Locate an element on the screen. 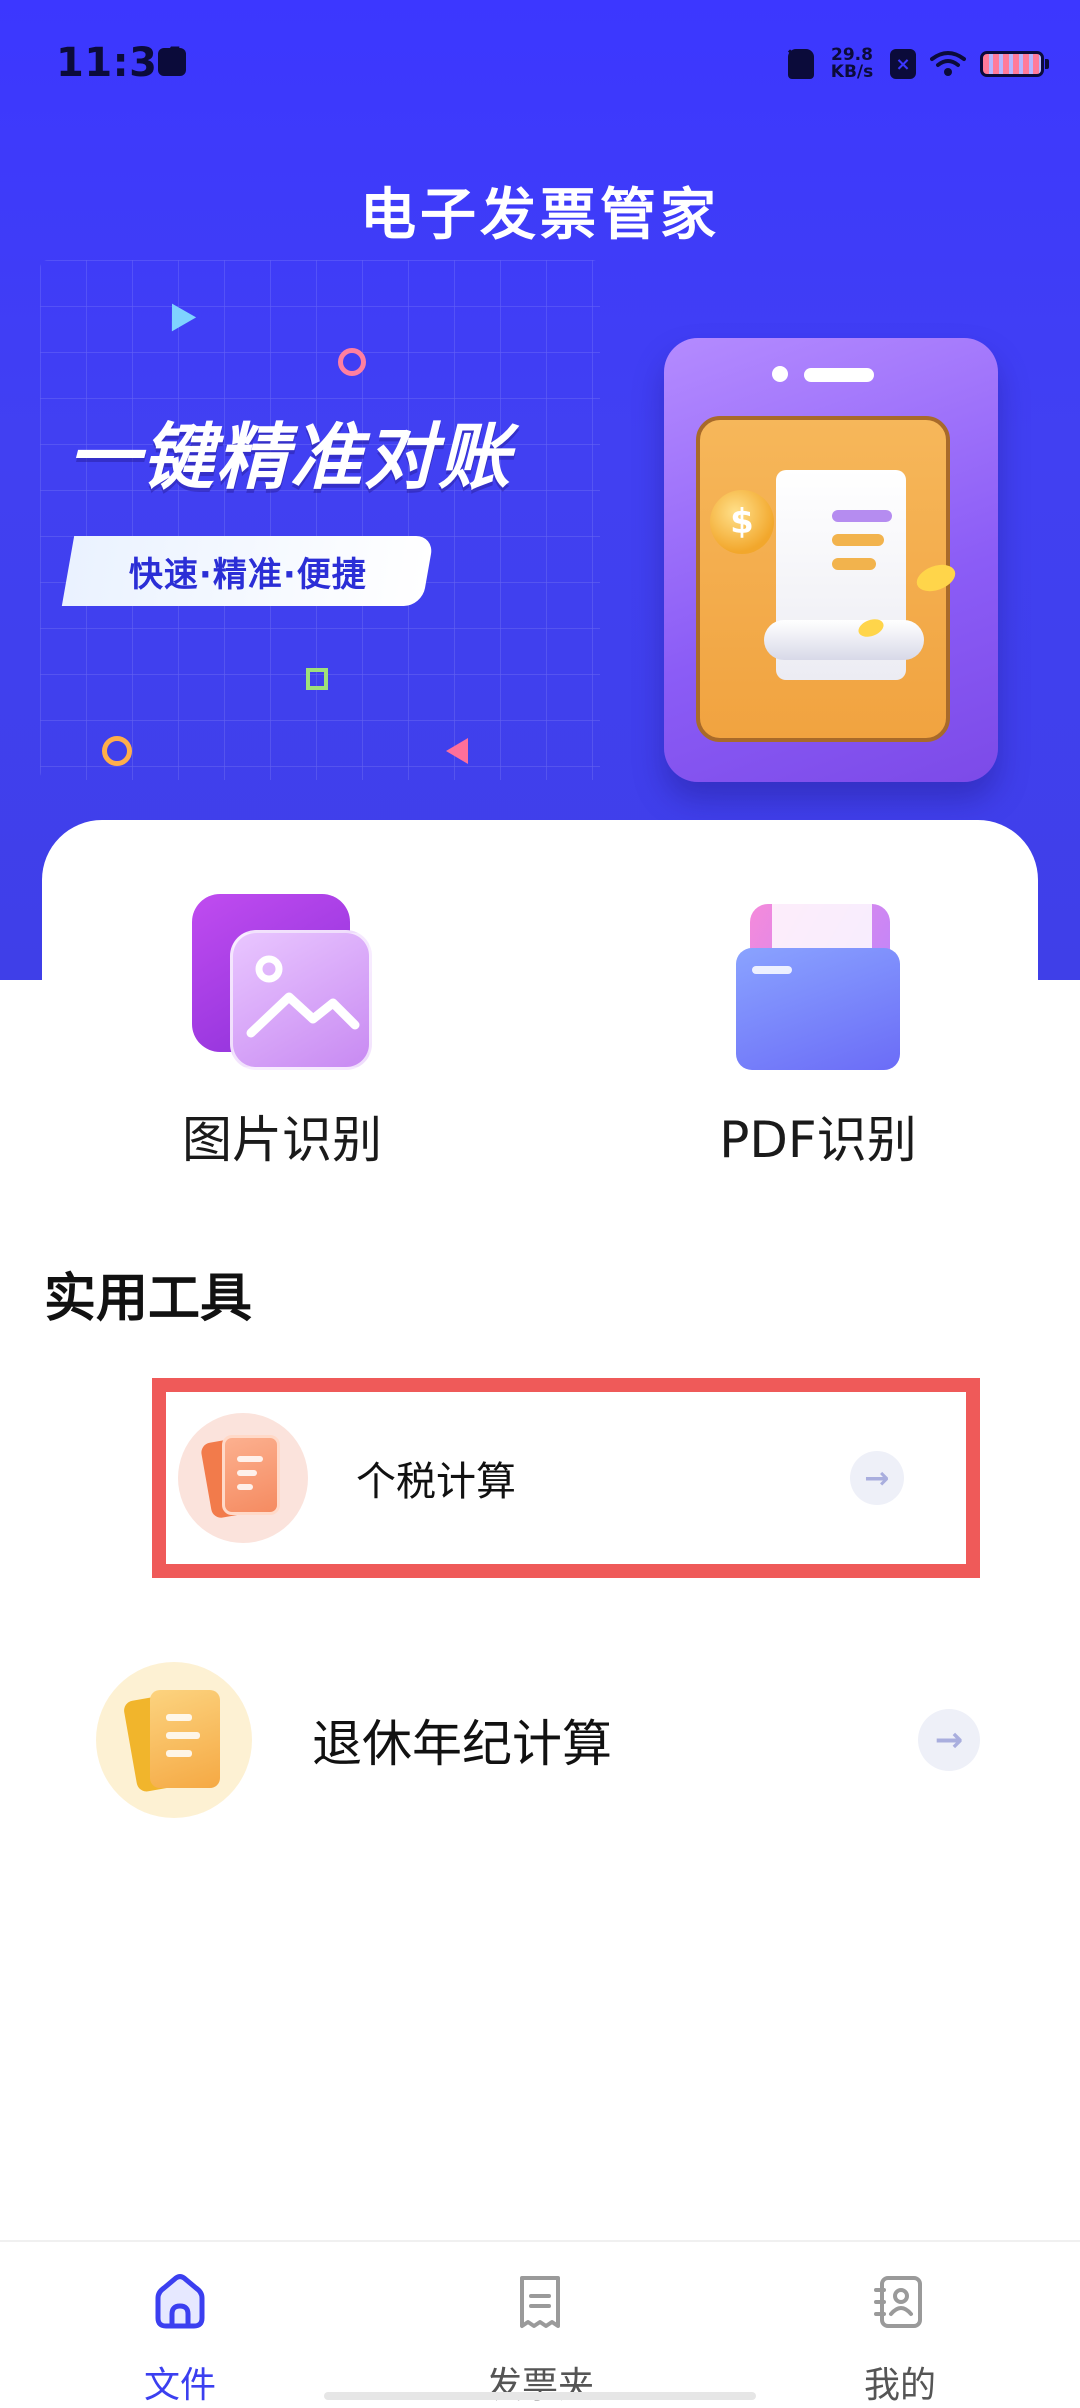  home-indicator is located at coordinates (540, 2396).